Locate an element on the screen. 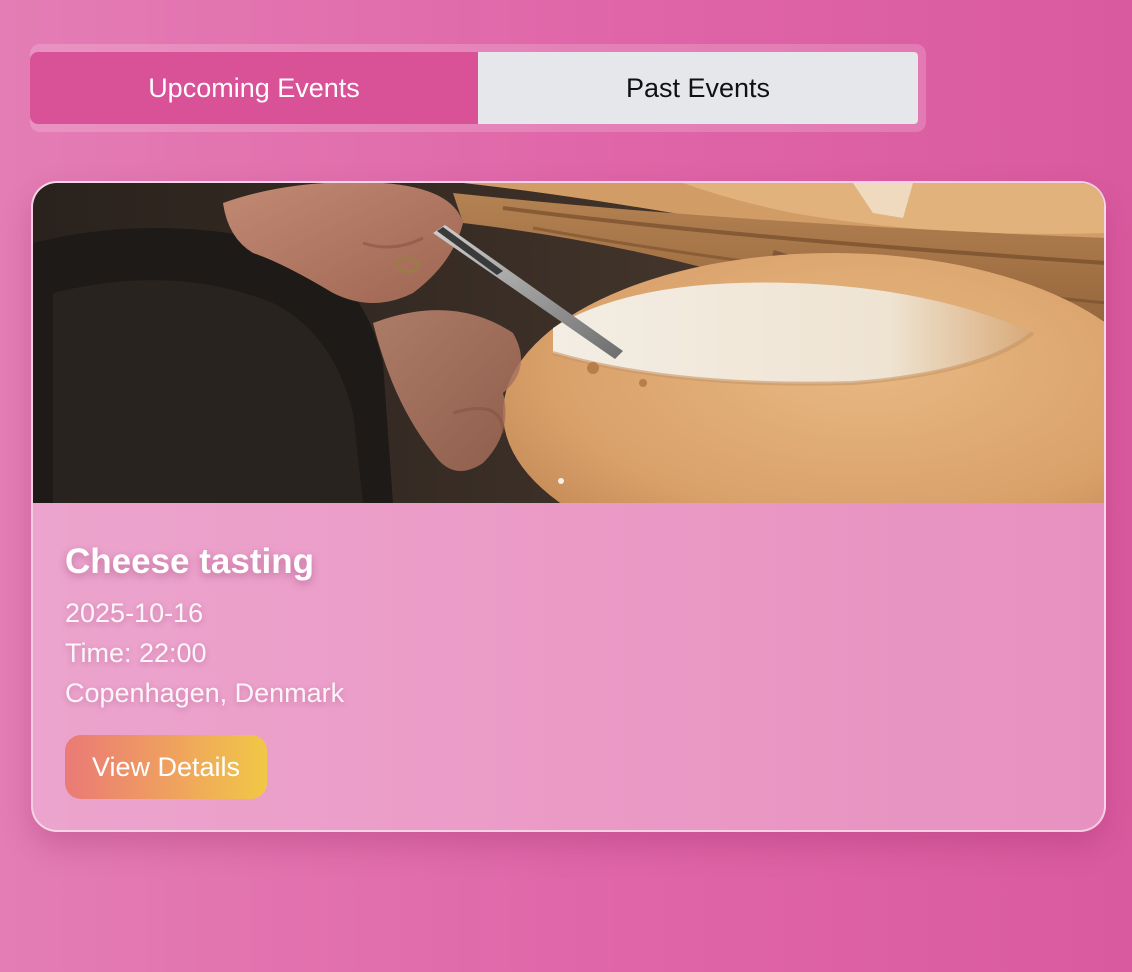 This screenshot has width=1132, height=972. event-tabs: Upcoming Events Past Events is located at coordinates (478, 88).